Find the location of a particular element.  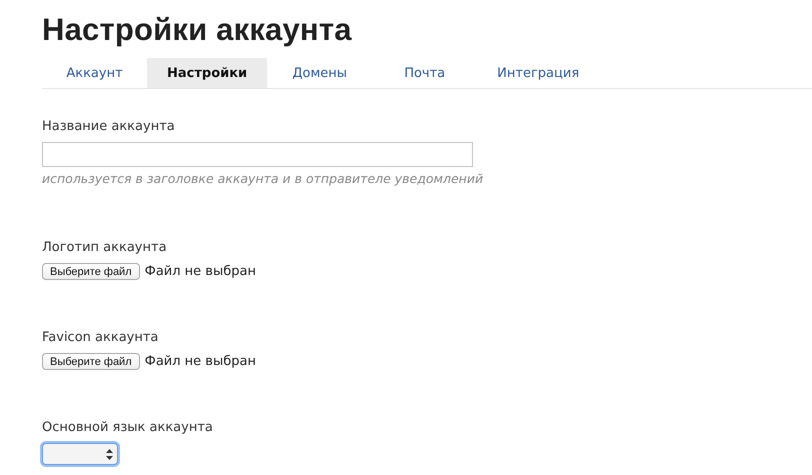

updown-arrows-icon is located at coordinates (109, 454).